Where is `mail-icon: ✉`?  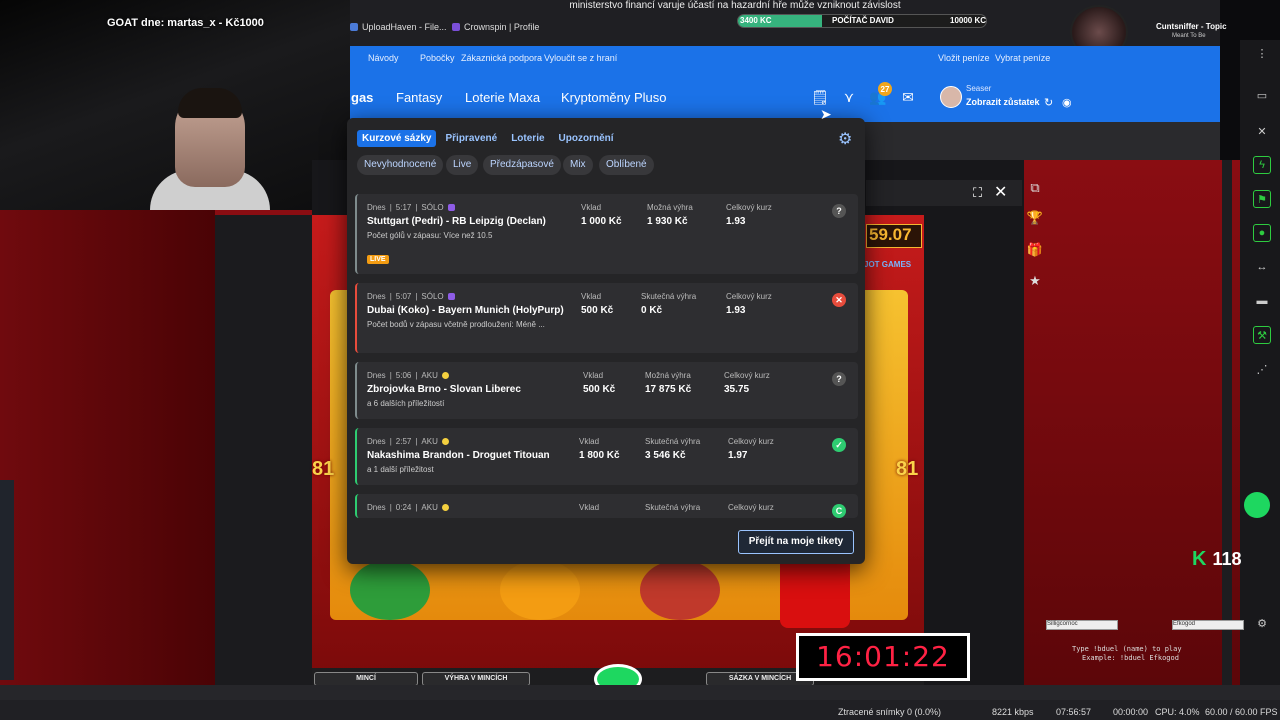
mail-icon: ✉ is located at coordinates (908, 97).